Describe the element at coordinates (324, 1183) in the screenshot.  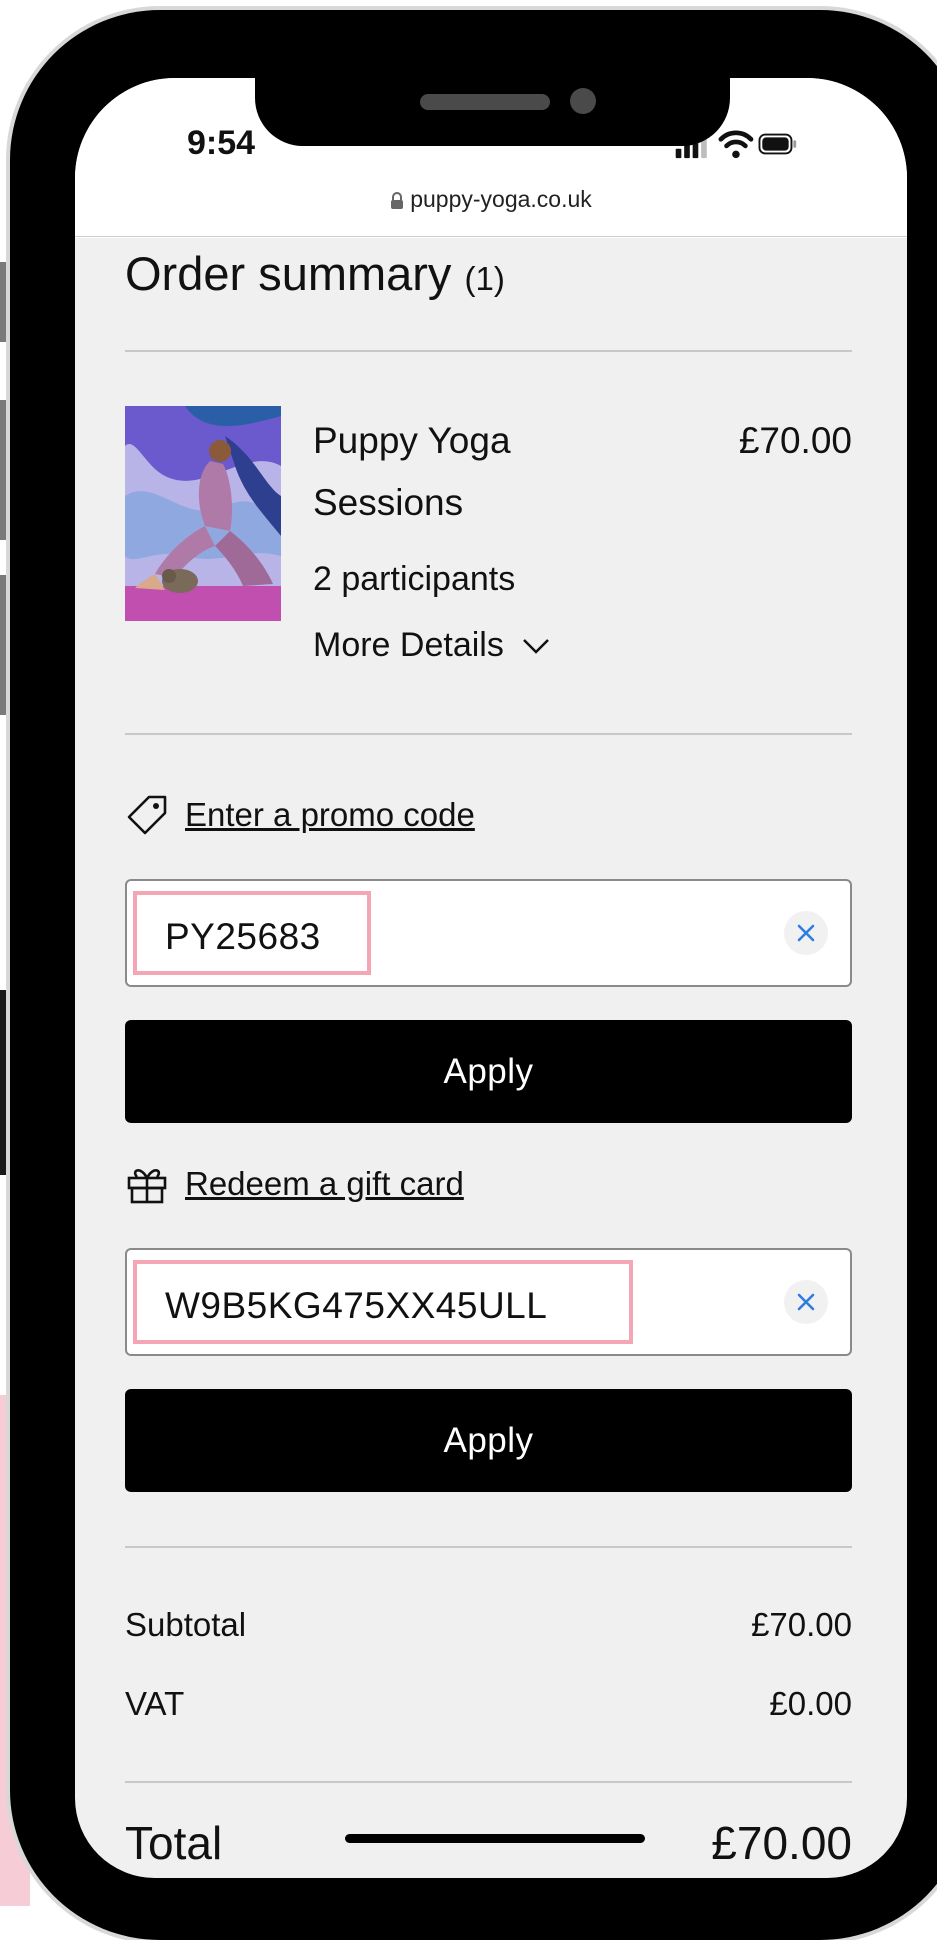
I see `gift-card-link-label: Redeem a gift card` at that location.